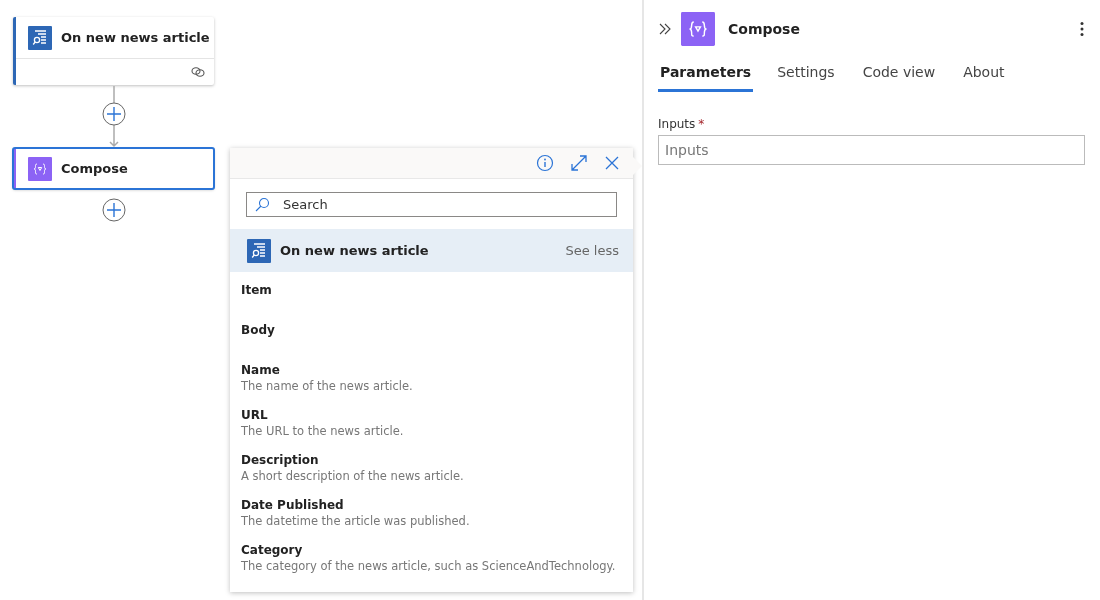 This screenshot has width=1100, height=600. I want to click on token-description: The datetime the article was published., so click(356, 521).